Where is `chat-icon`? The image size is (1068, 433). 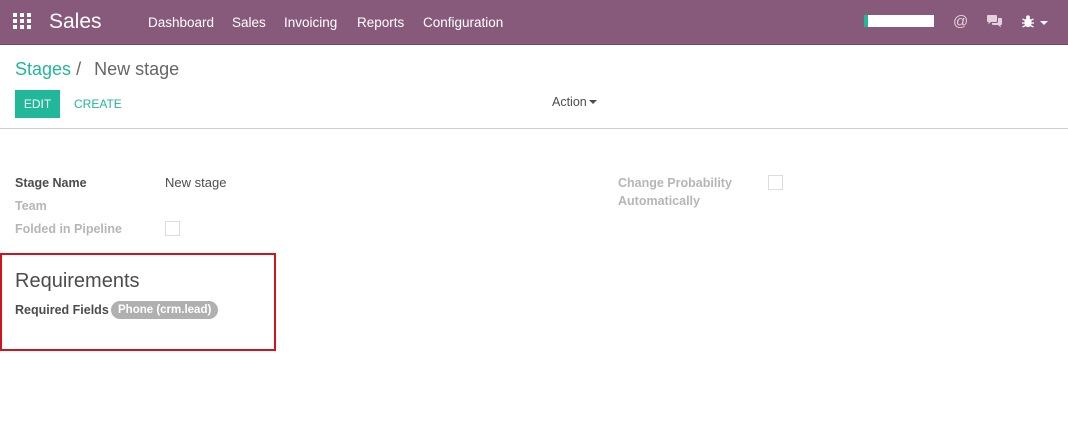
chat-icon is located at coordinates (994, 21).